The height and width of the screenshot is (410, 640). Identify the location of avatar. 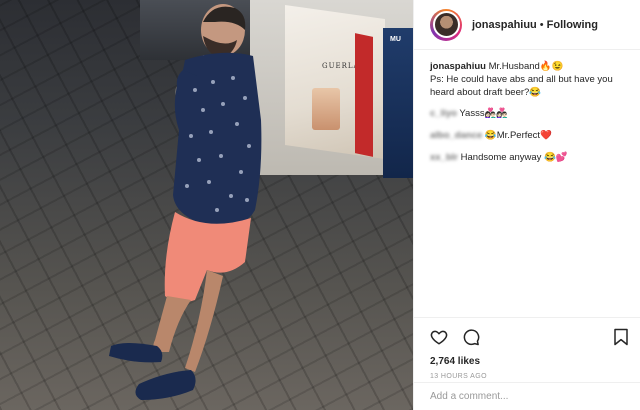
(446, 24).